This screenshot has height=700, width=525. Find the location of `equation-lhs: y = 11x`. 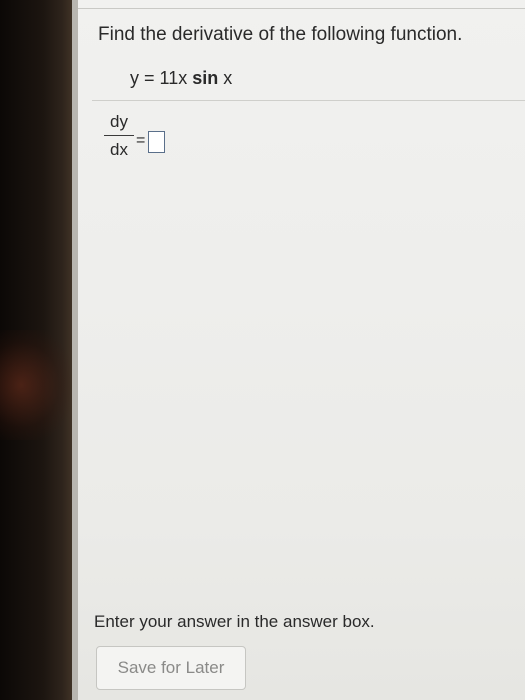

equation-lhs: y = 11x is located at coordinates (159, 78).